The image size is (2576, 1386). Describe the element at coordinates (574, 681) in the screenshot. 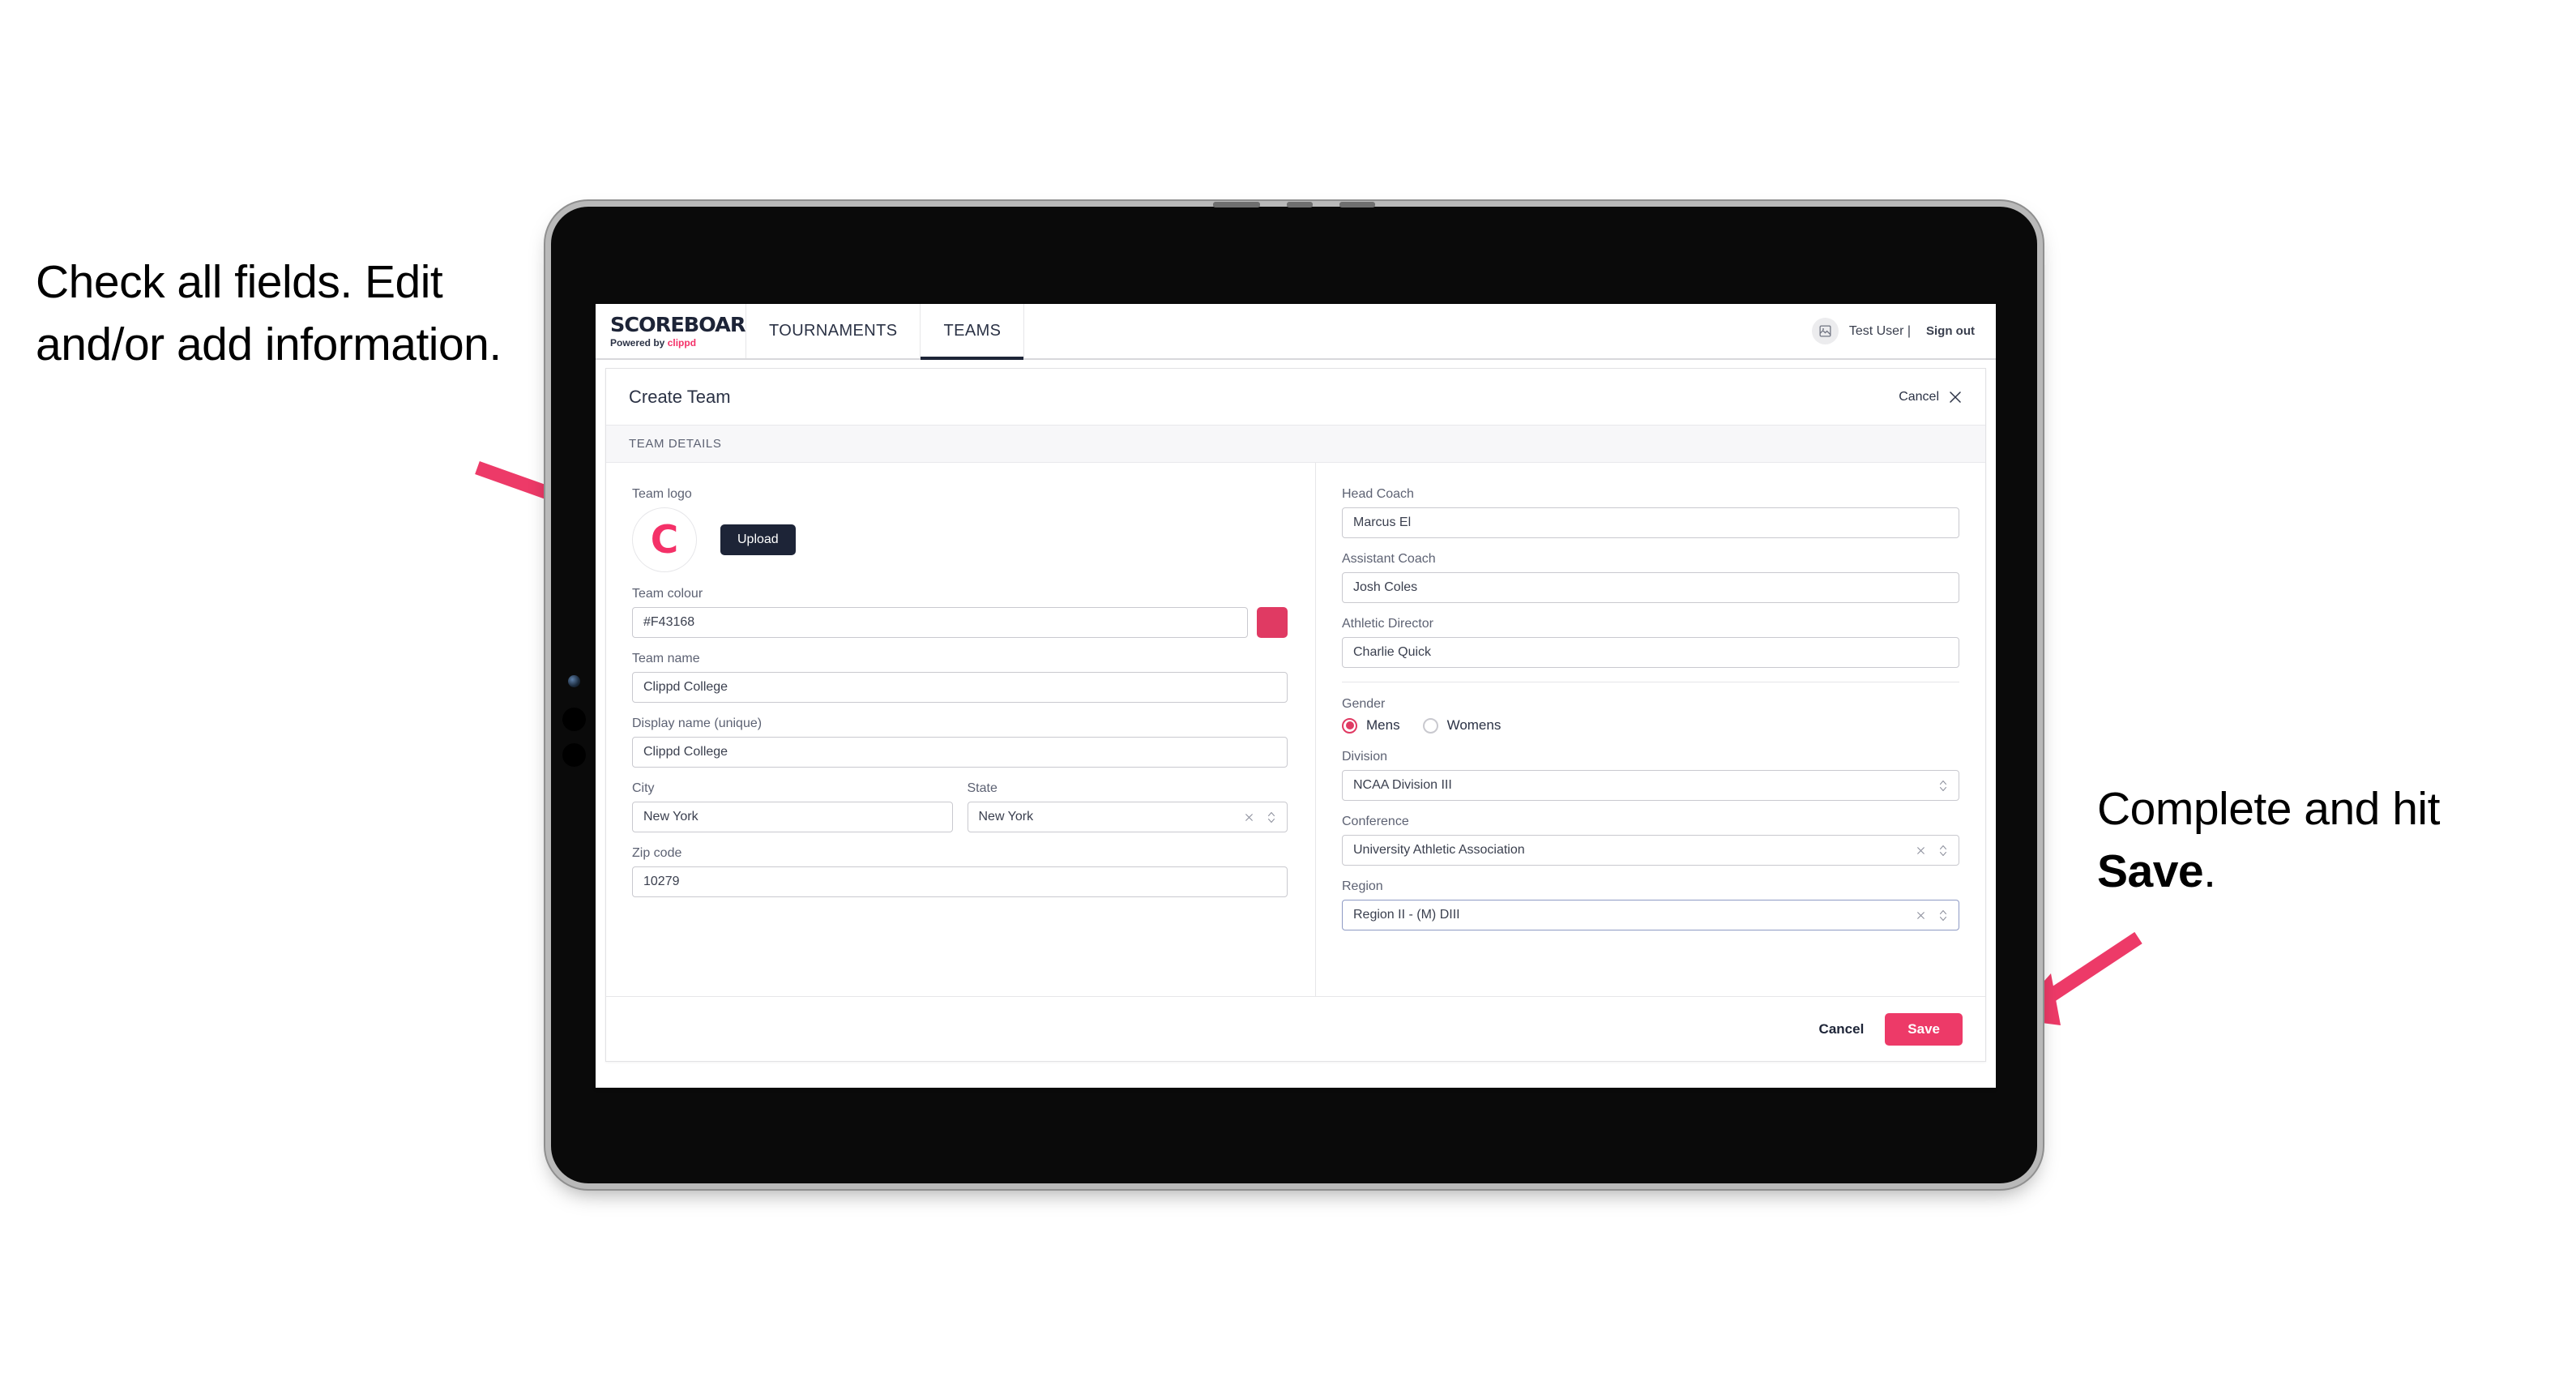

I see `camera-lens-icon` at that location.